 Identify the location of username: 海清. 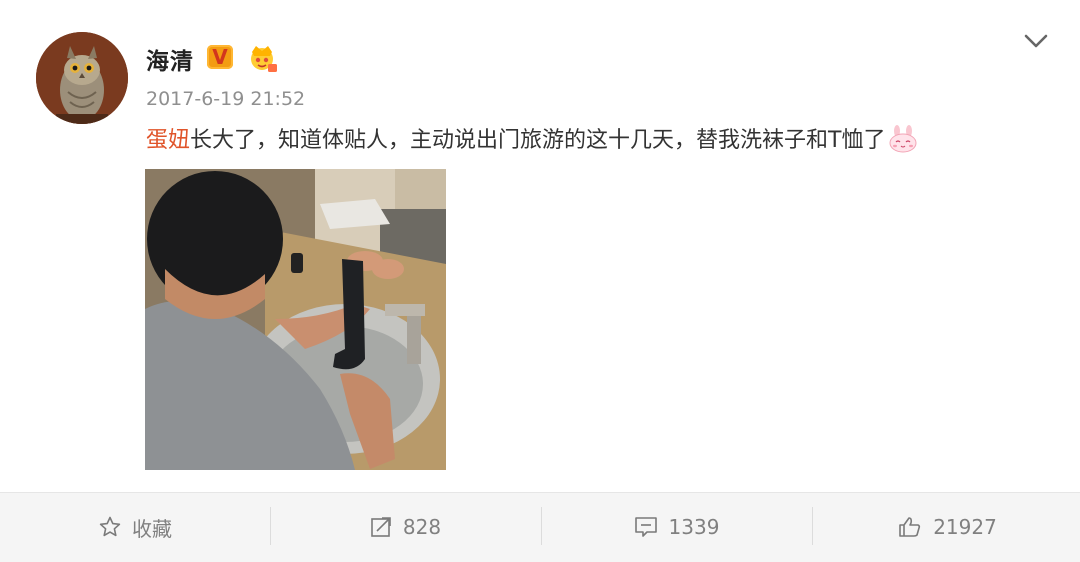
(170, 59).